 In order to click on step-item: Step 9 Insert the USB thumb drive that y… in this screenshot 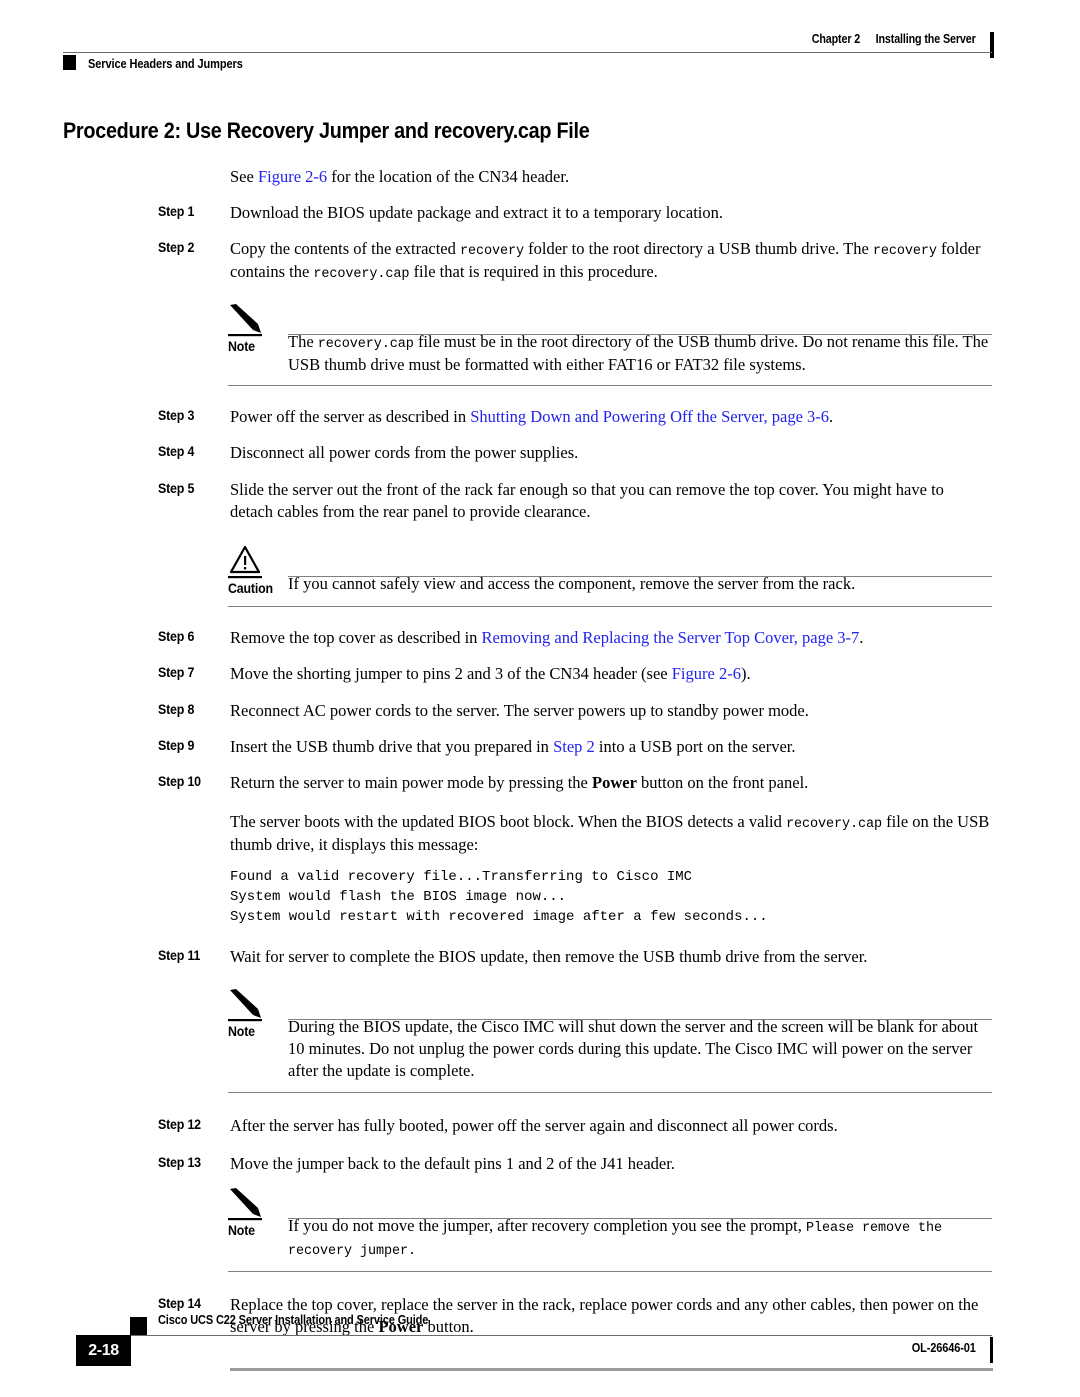, I will do `click(495, 747)`.